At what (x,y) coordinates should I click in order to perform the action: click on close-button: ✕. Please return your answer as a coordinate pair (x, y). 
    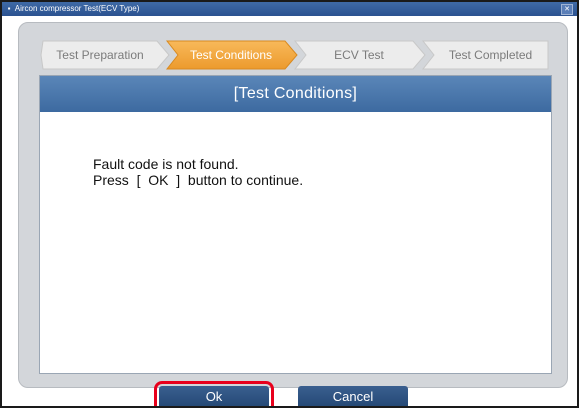
    Looking at the image, I should click on (567, 9).